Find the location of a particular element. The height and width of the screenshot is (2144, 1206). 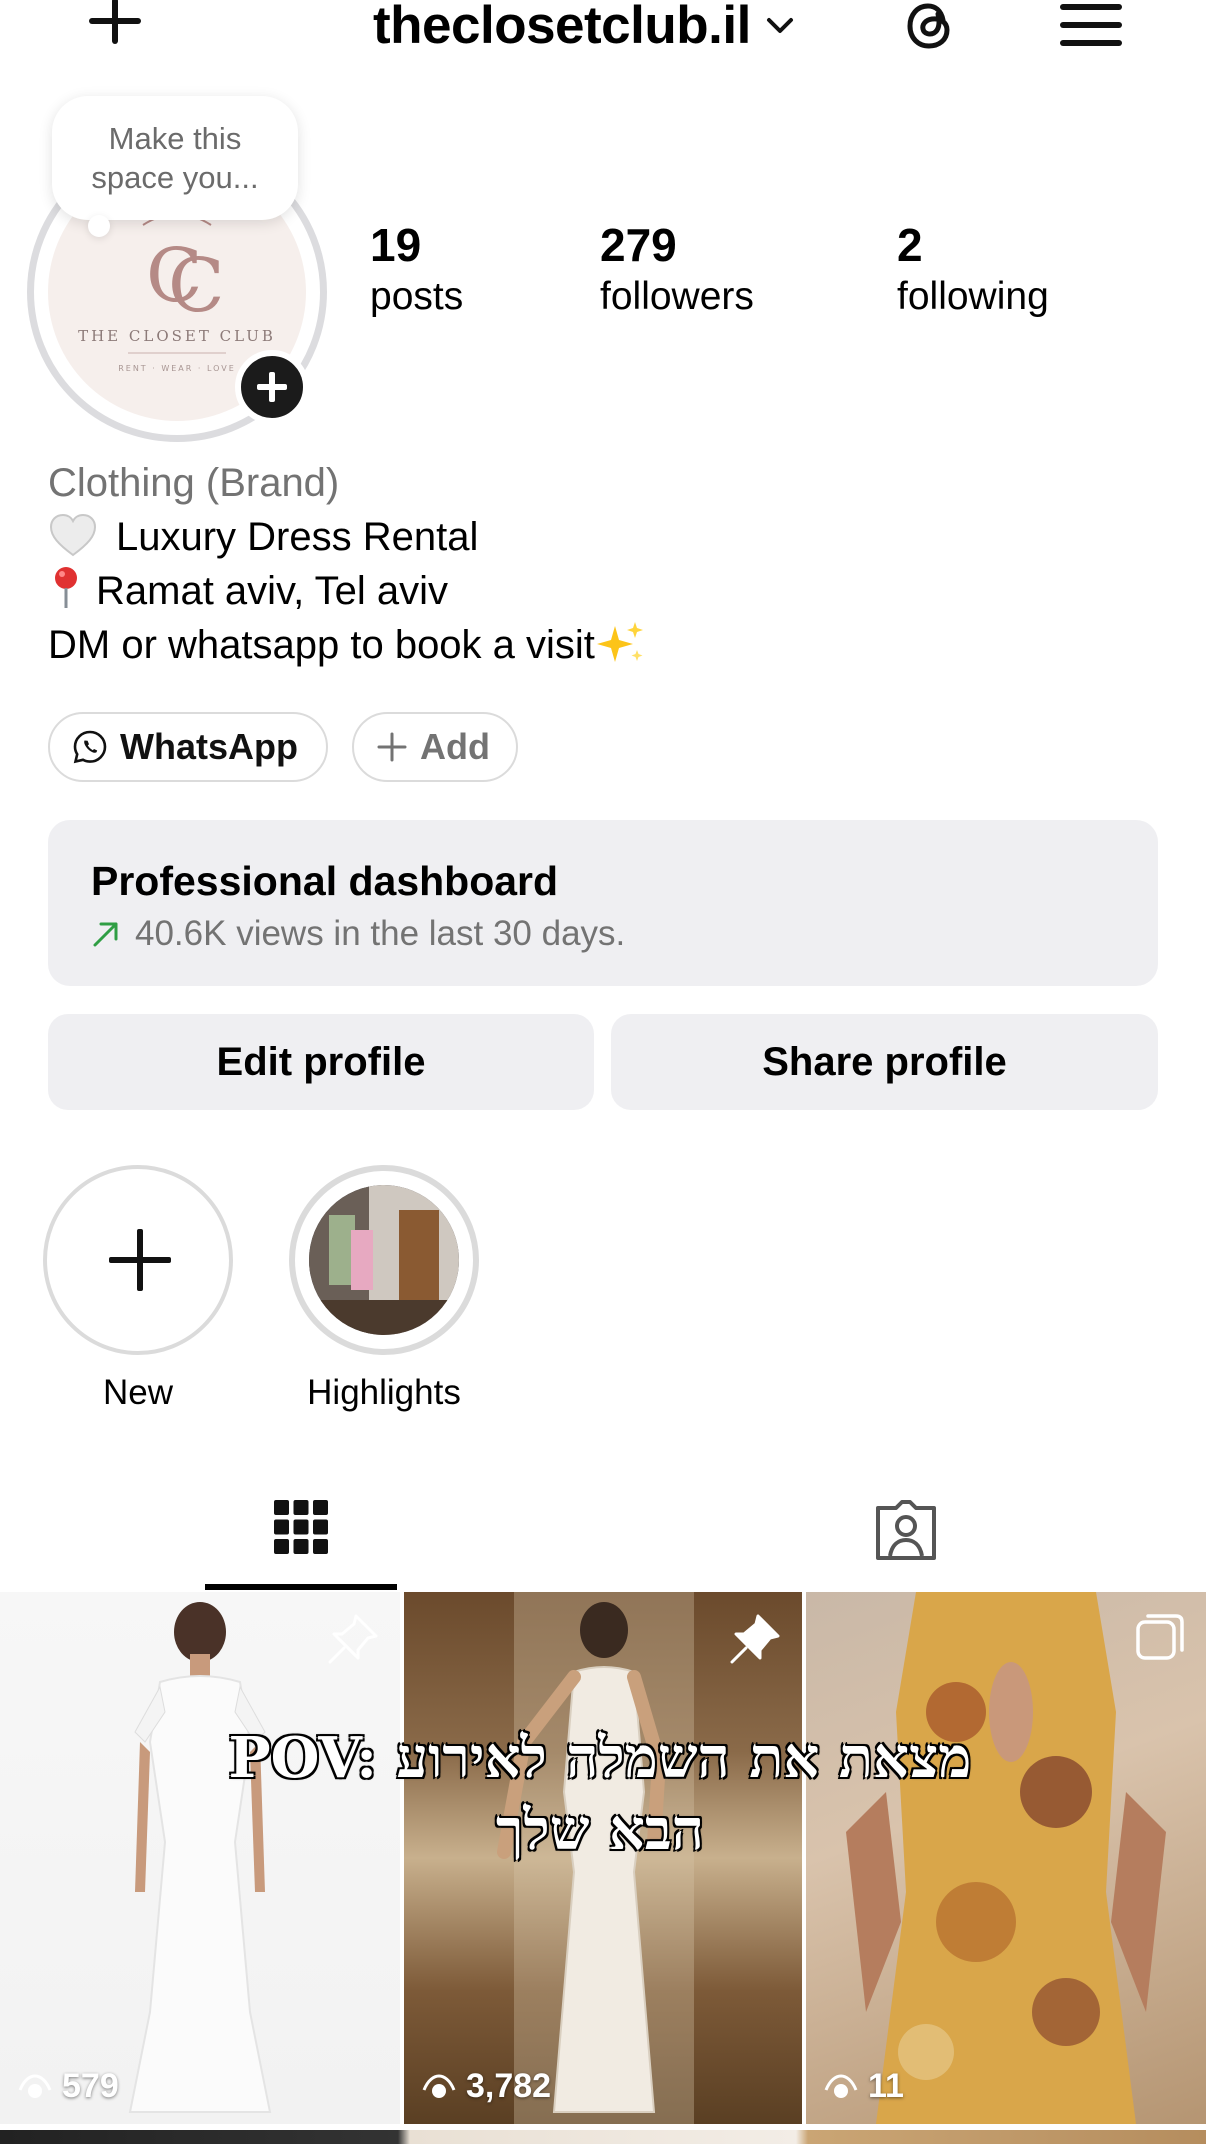

posts-label: posts is located at coordinates (417, 296).